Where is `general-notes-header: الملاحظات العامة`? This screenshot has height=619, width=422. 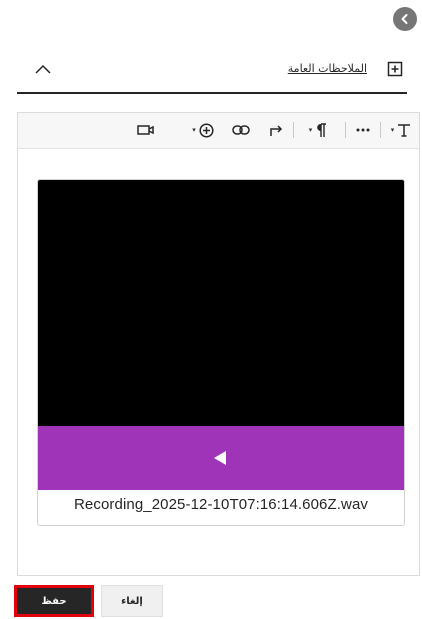 general-notes-header: الملاحظات العامة is located at coordinates (212, 73).